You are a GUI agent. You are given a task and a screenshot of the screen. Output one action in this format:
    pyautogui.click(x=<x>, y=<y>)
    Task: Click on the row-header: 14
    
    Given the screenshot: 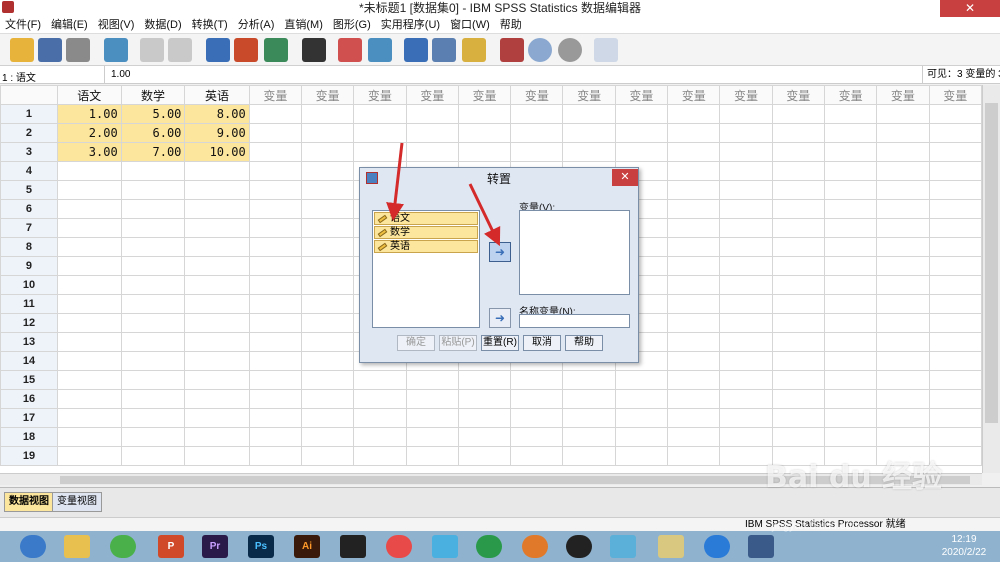 What is the action you would take?
    pyautogui.click(x=29, y=361)
    